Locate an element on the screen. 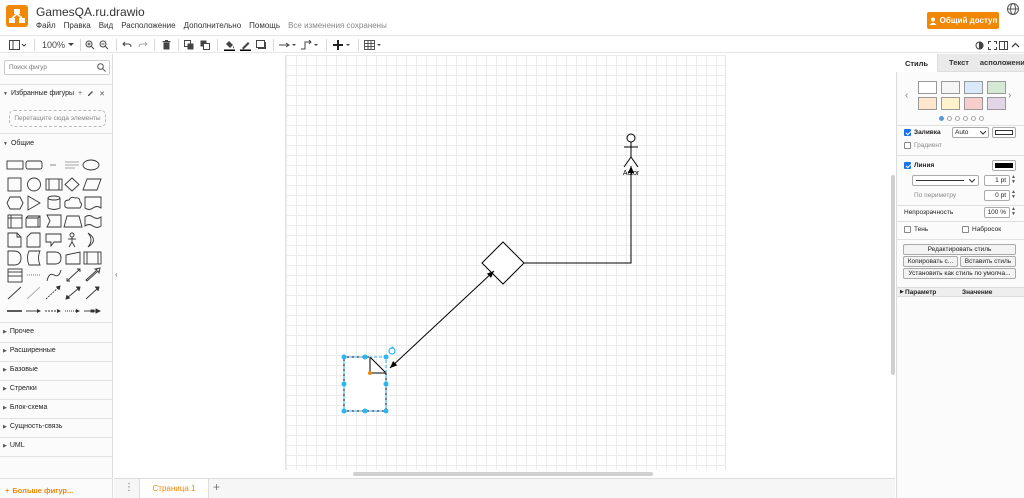 The height and width of the screenshot is (498, 1024). diamond-shape is located at coordinates (503, 263).